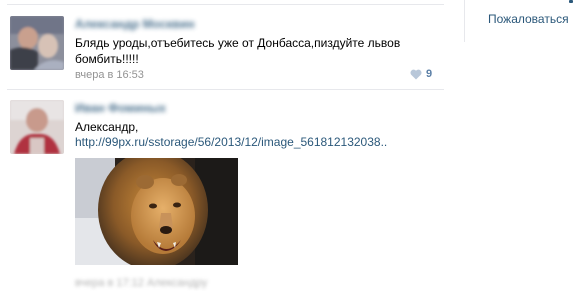 The height and width of the screenshot is (291, 586). Describe the element at coordinates (429, 74) in the screenshot. I see `like-count: 9` at that location.